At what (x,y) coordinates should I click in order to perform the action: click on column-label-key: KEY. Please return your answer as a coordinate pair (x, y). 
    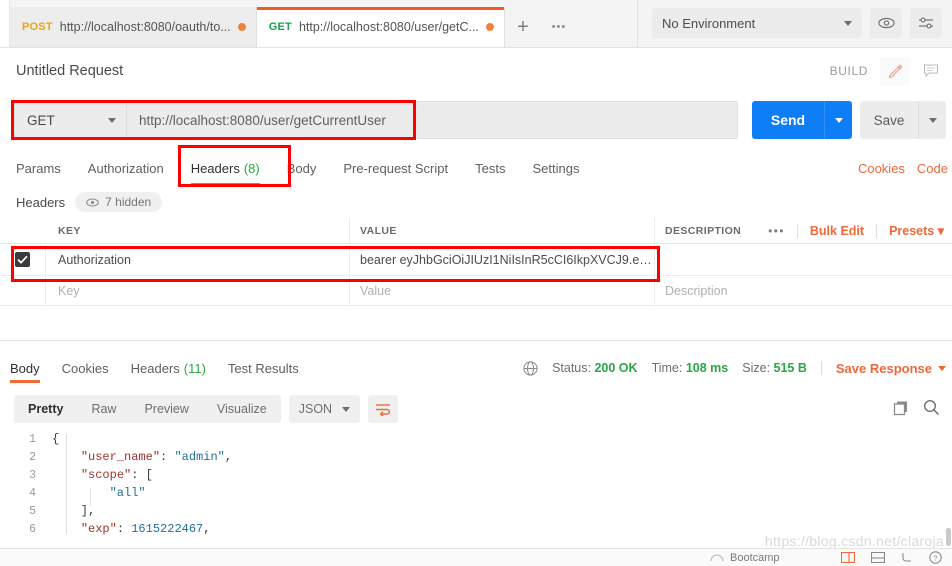
    Looking at the image, I should click on (69, 230).